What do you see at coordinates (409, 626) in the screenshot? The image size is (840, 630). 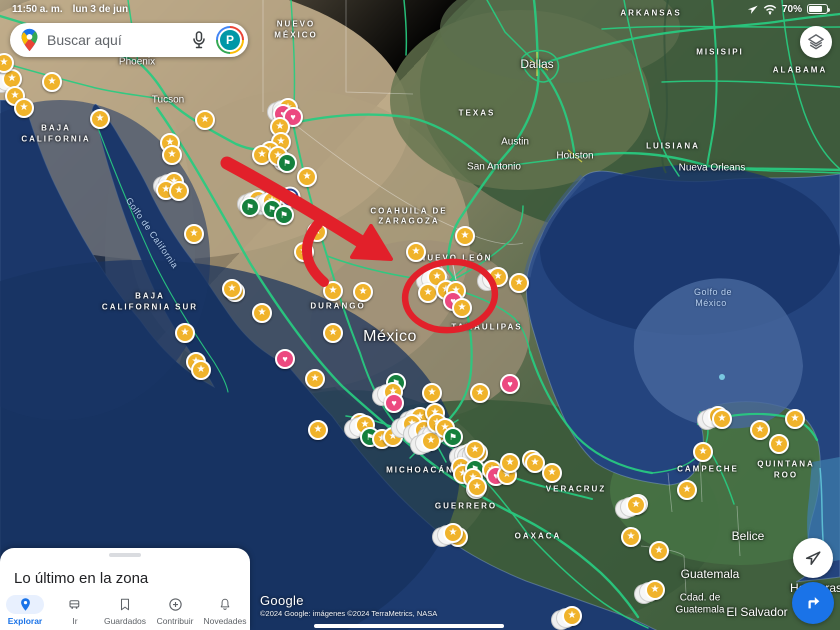 I see `home-indicator` at bounding box center [409, 626].